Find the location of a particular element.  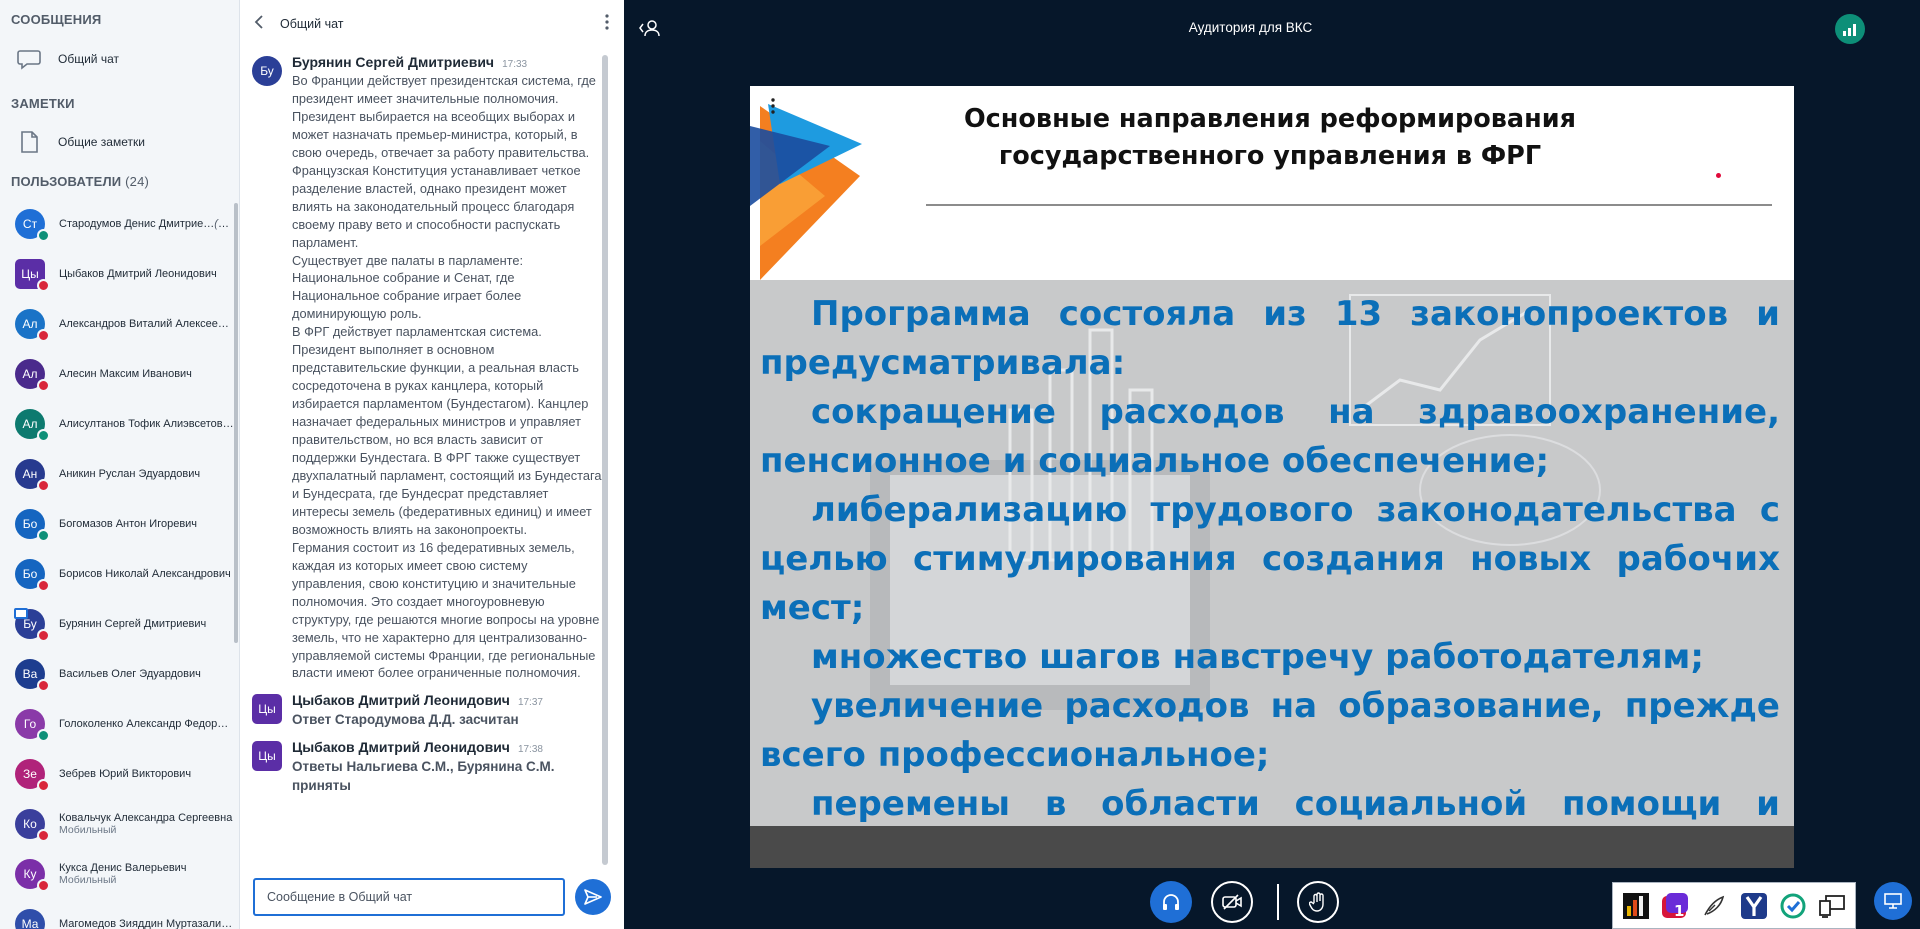

camera-off-button is located at coordinates (1232, 902).